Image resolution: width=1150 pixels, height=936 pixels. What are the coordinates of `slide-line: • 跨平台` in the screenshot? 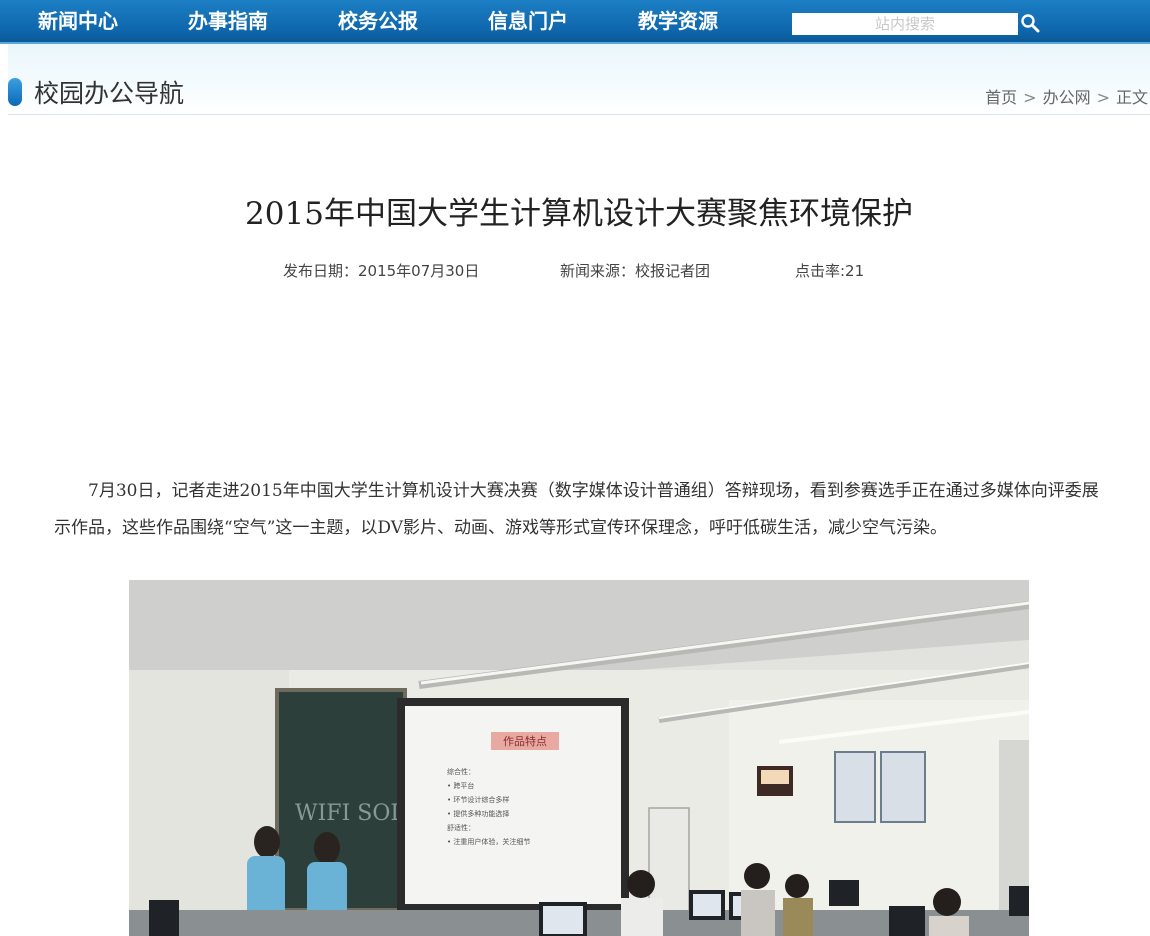 It's located at (460, 785).